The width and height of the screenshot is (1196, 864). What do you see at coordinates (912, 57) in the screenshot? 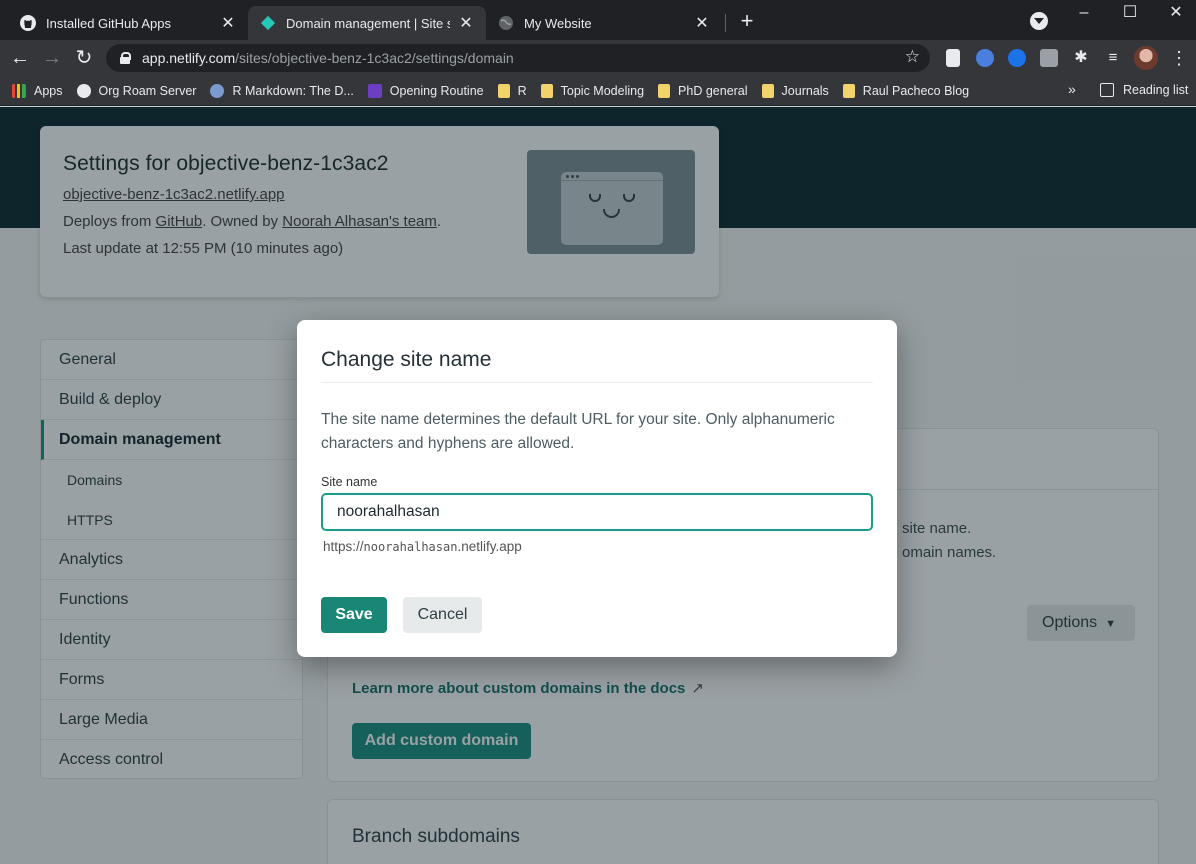
I see `bookmark-star-icon: ☆` at bounding box center [912, 57].